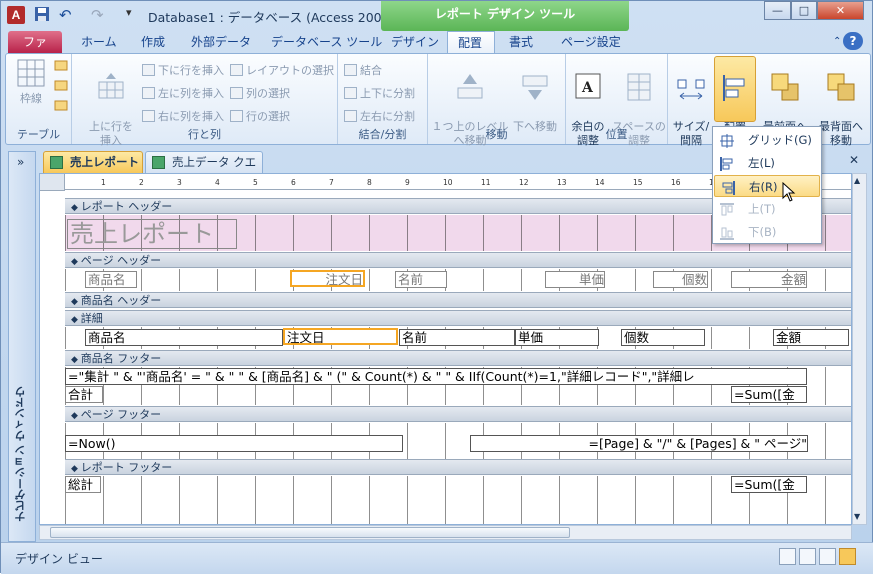 The width and height of the screenshot is (873, 574). Describe the element at coordinates (421, 279) in the screenshot. I see `label-name: 名前` at that location.